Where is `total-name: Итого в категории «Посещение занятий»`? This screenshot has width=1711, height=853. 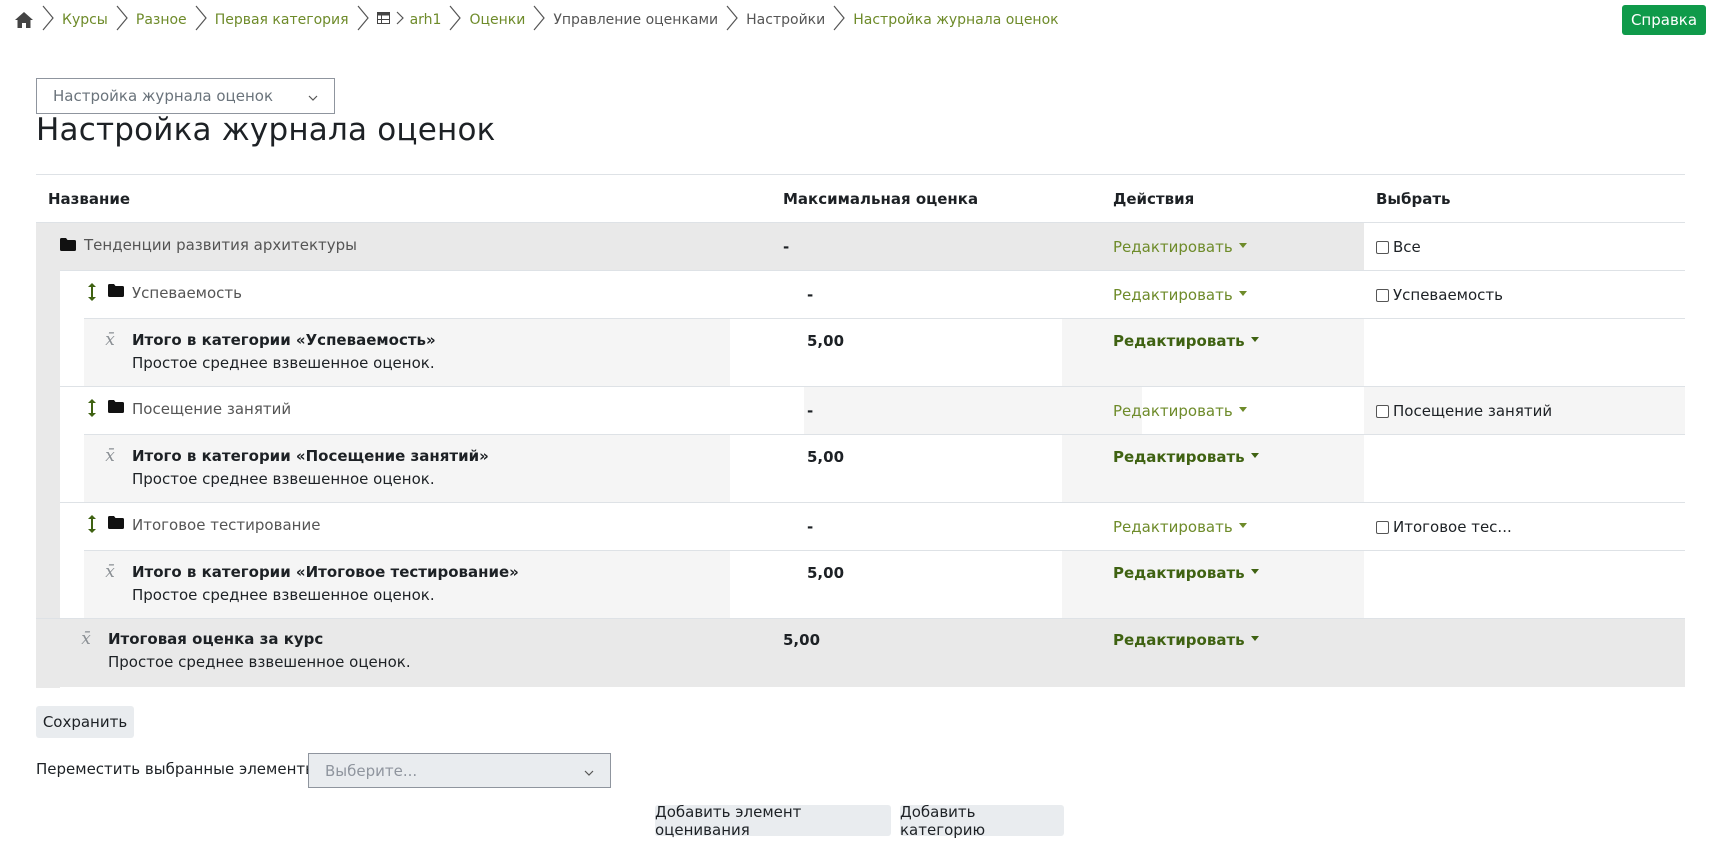
total-name: Итого в категории «Посещение занятий» is located at coordinates (310, 456).